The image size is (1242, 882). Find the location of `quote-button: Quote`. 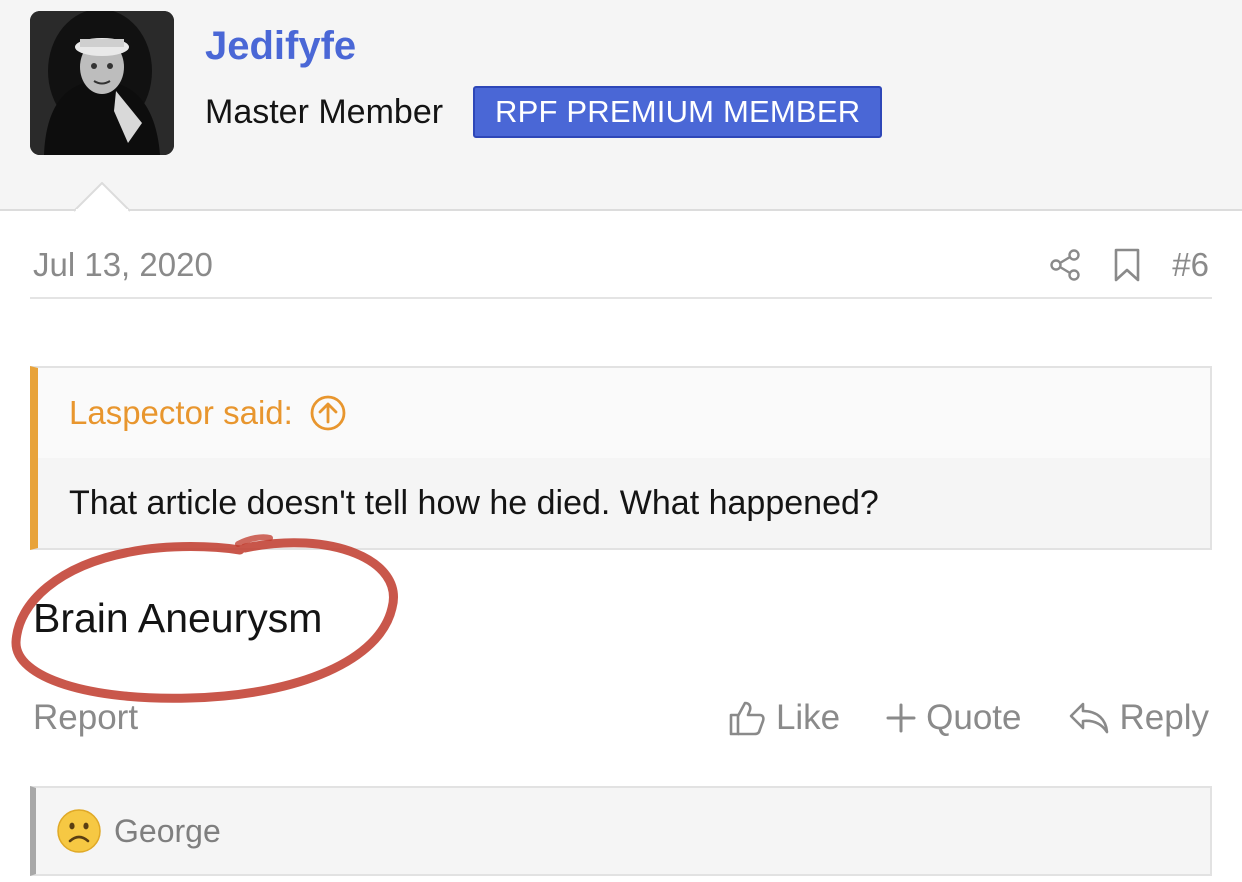

quote-button: Quote is located at coordinates (954, 718).